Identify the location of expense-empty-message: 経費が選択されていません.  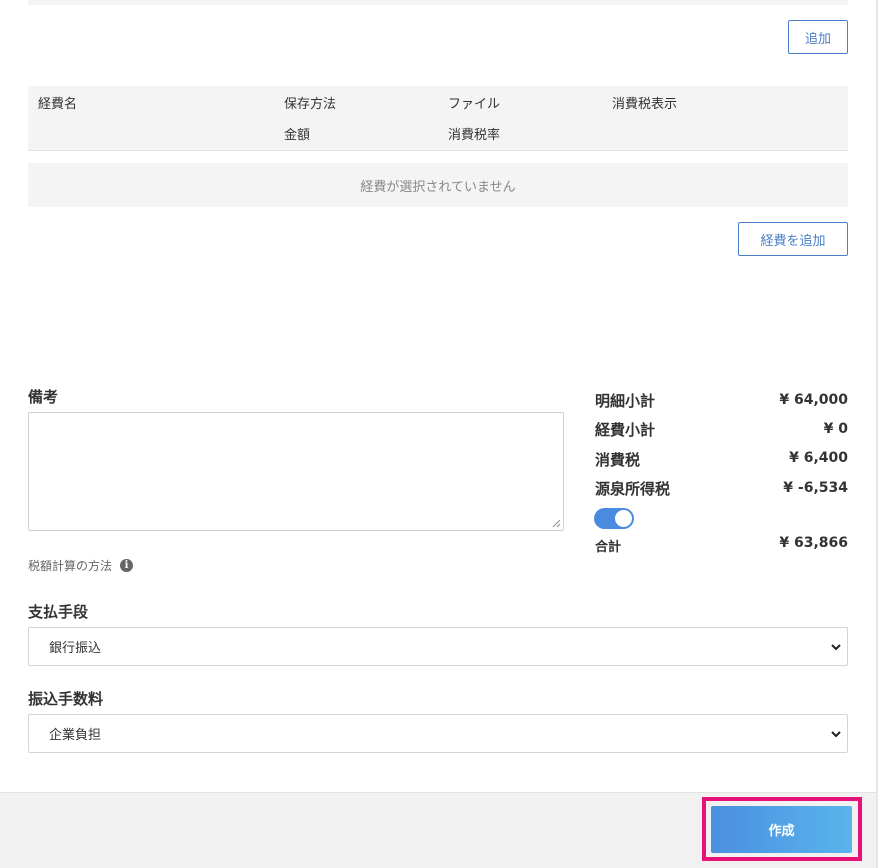
(438, 185).